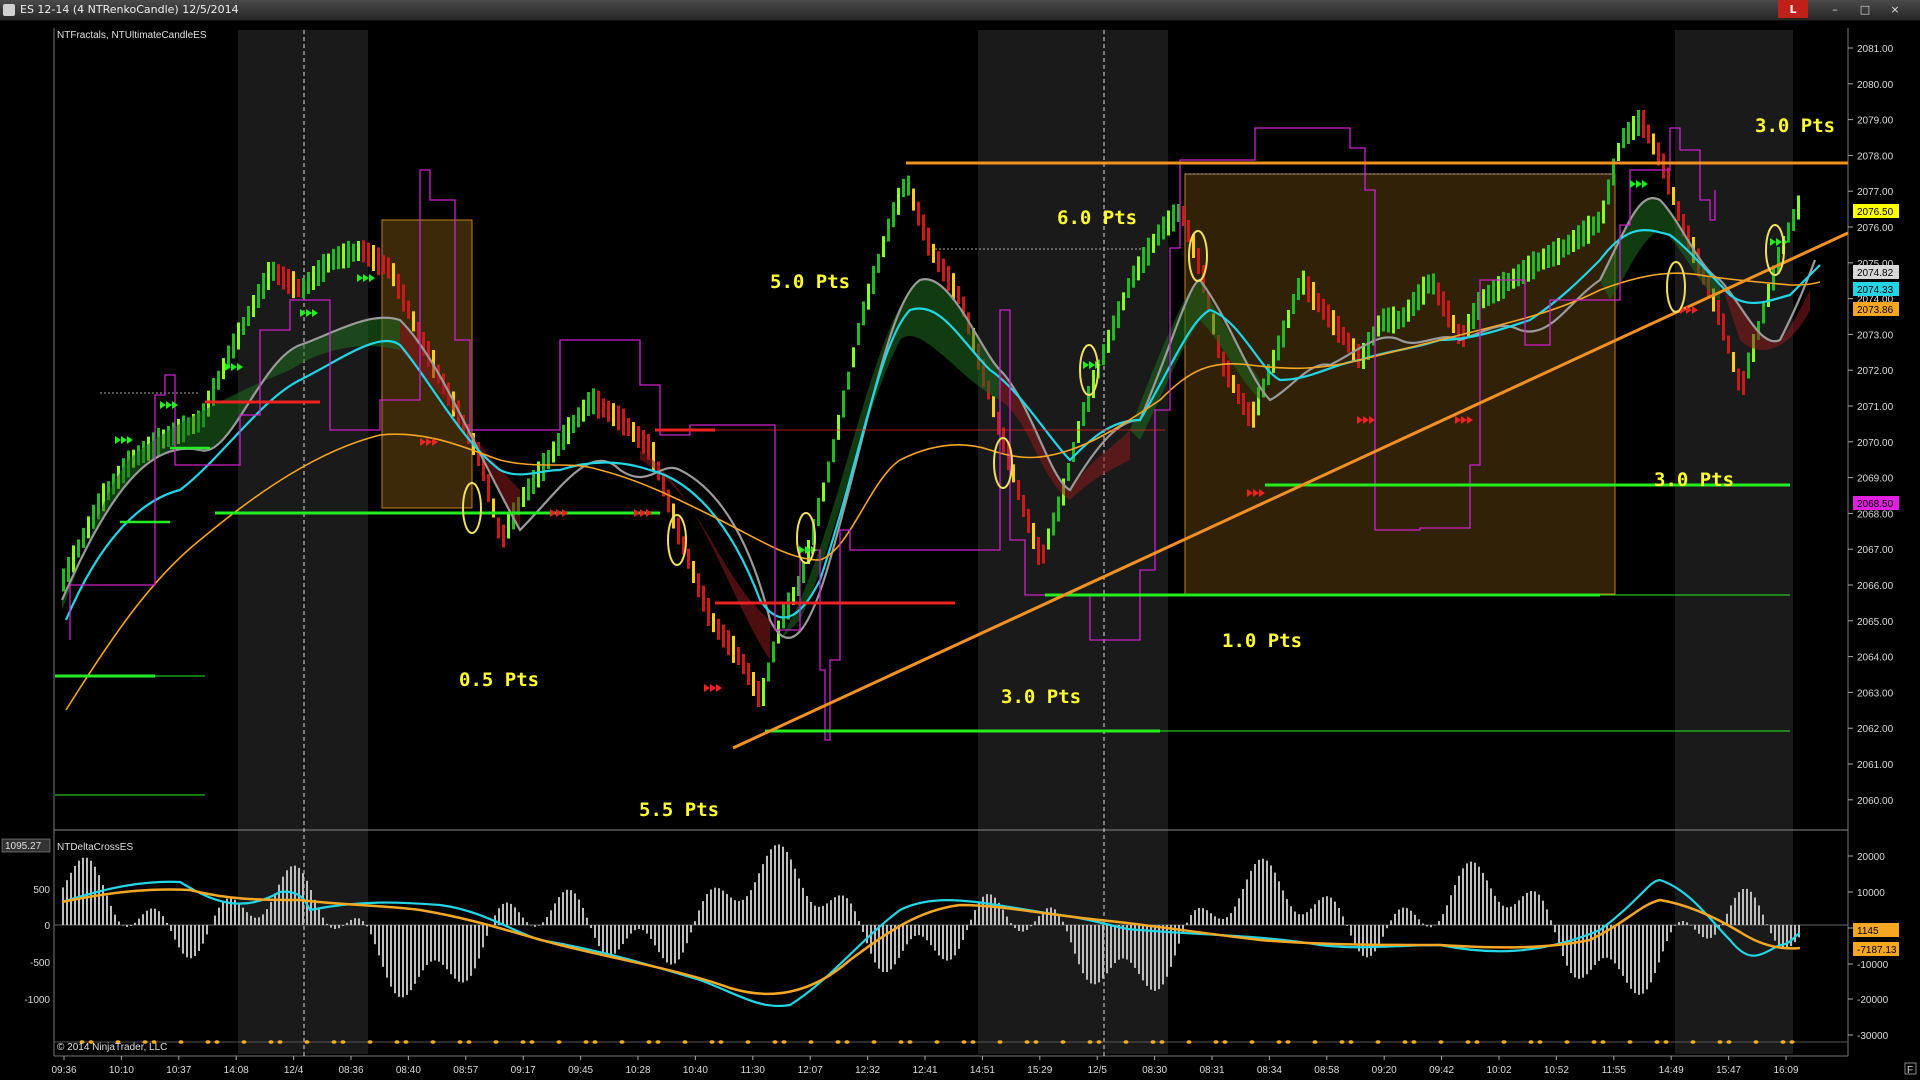 The image size is (1920, 1080). I want to click on time-tick: 12:41, so click(924, 1070).